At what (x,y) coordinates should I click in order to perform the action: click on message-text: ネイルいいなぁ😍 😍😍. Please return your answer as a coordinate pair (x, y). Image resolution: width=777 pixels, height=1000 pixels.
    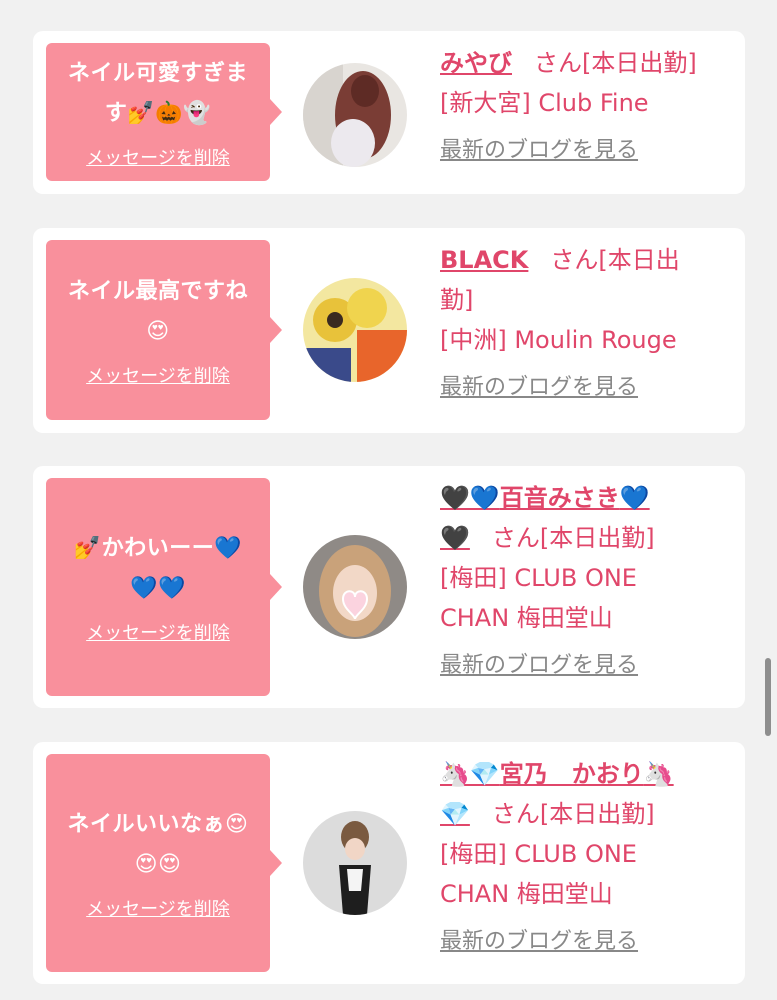
    Looking at the image, I should click on (158, 845).